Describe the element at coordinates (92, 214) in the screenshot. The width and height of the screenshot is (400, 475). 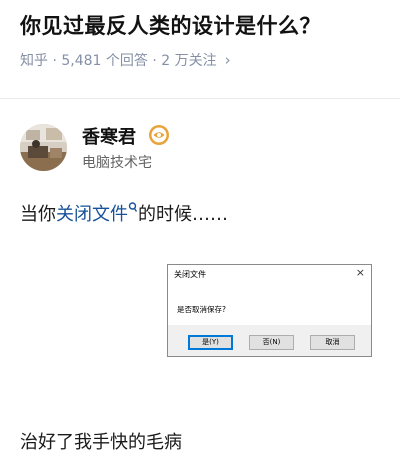
I see `keyword-link: 关闭文件` at that location.